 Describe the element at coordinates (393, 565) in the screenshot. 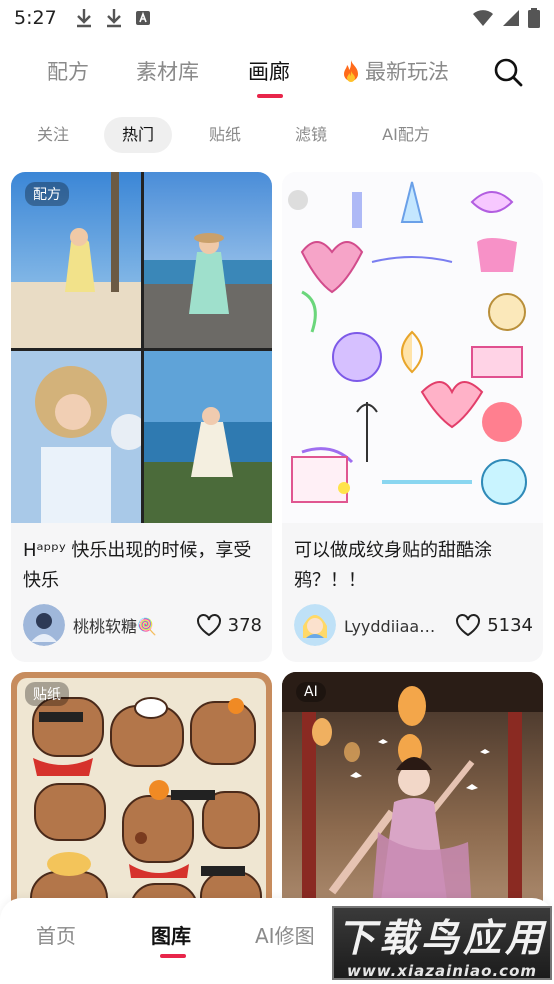

I see `card-title: 可以做成纹身贴的甜酷涂鸦？！！` at that location.